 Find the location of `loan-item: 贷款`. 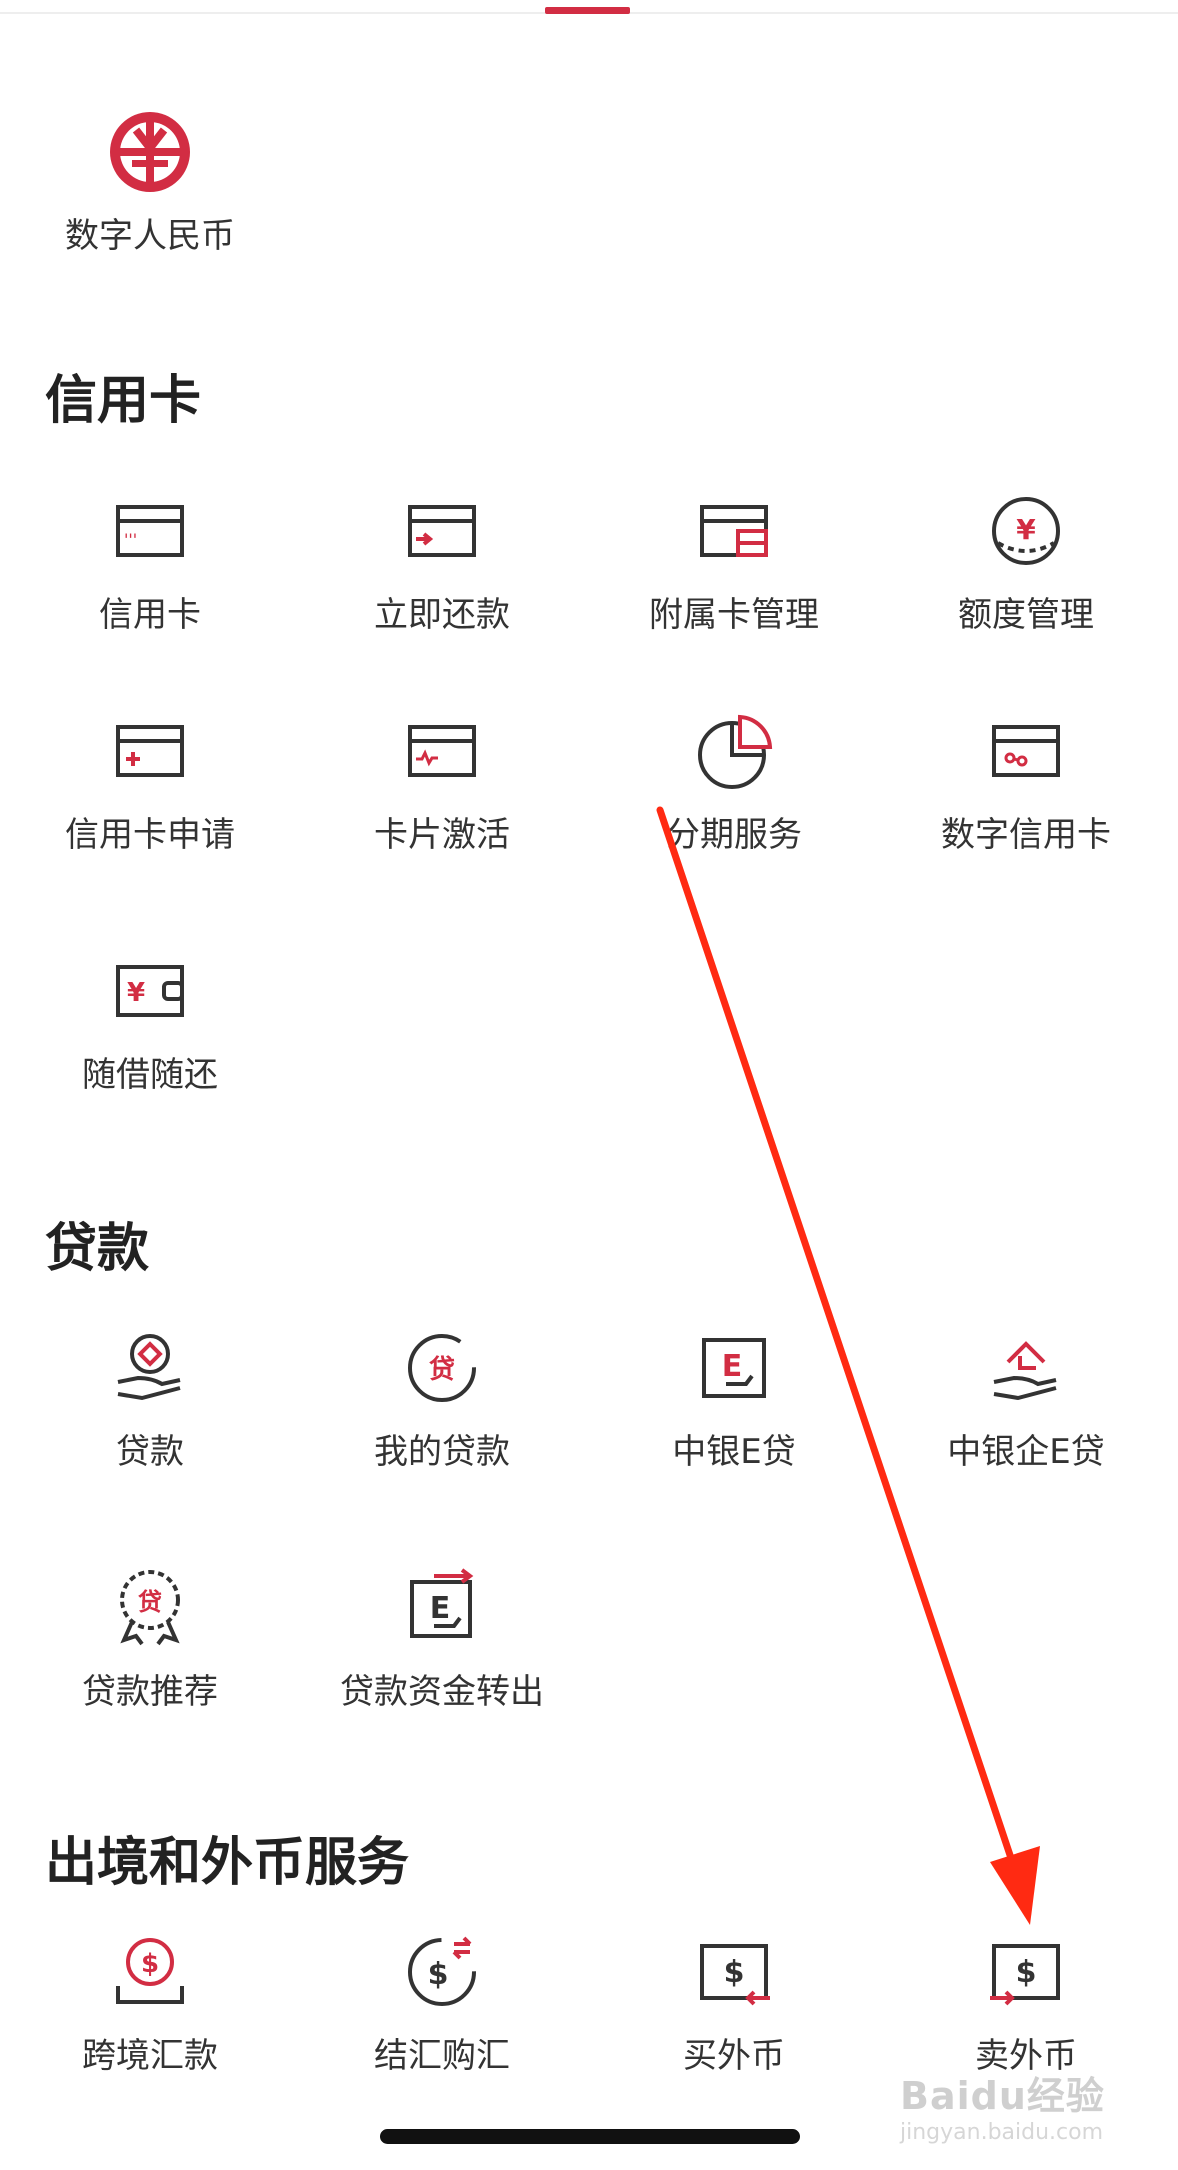

loan-item: 贷款 is located at coordinates (150, 1410).